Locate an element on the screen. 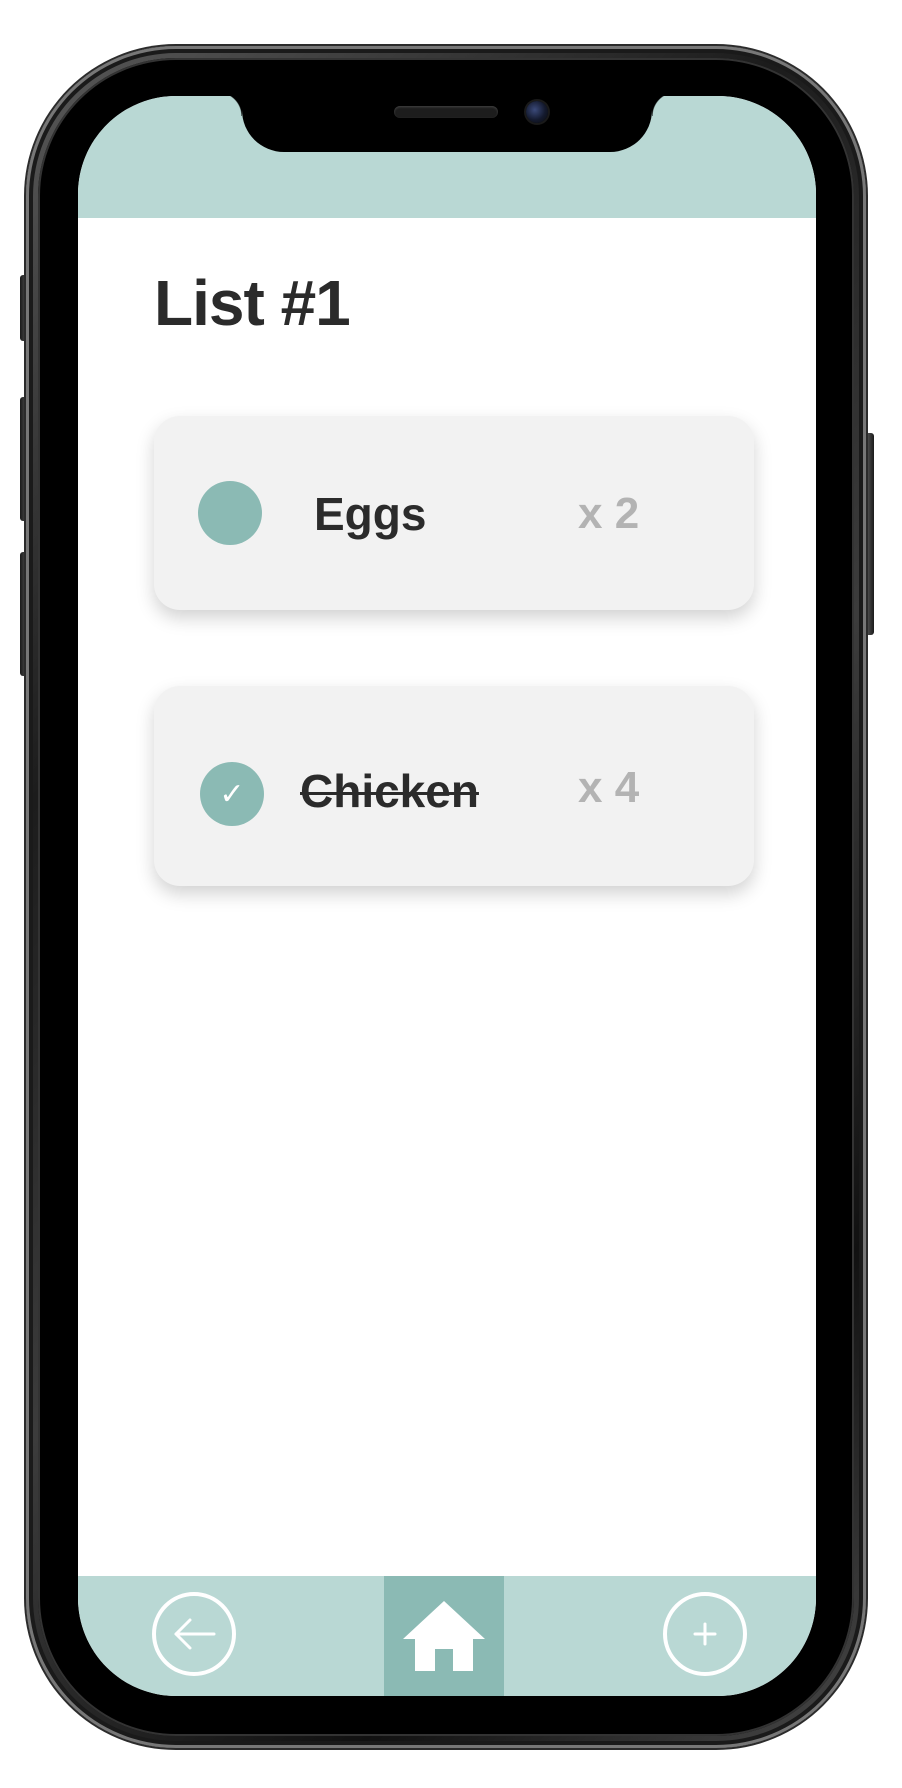 The image size is (902, 1788). back-button is located at coordinates (194, 1634).